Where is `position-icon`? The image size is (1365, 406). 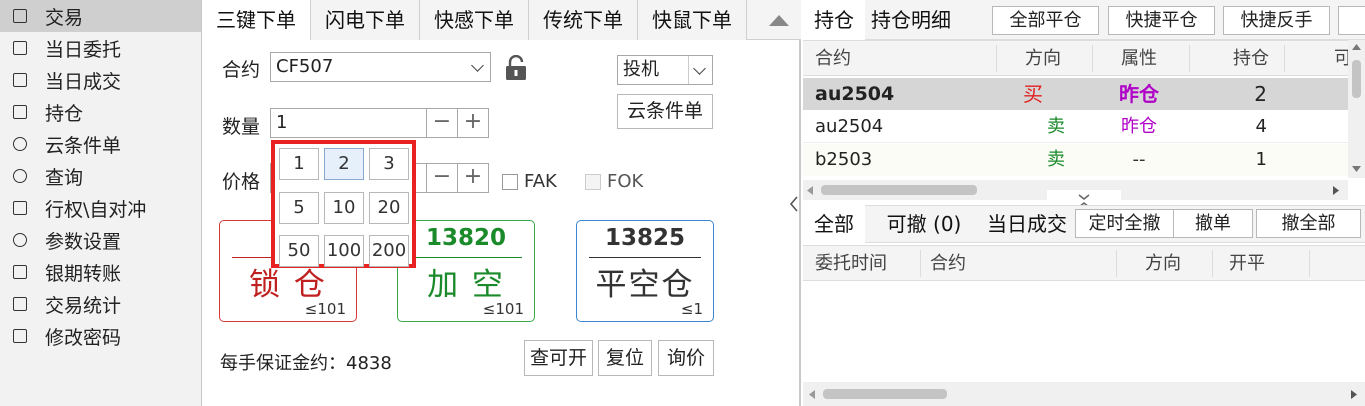 position-icon is located at coordinates (20, 112).